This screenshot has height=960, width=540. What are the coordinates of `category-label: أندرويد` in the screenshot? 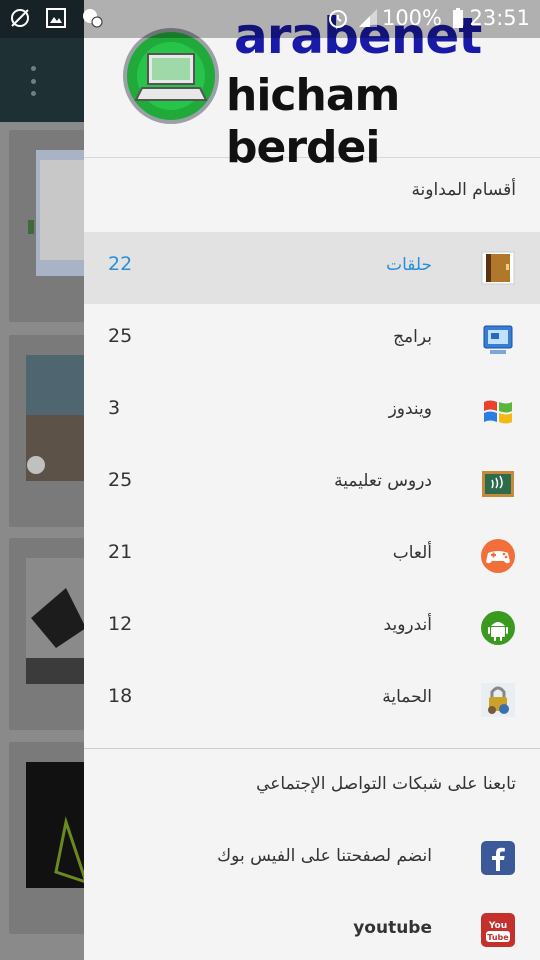 It's located at (407, 625).